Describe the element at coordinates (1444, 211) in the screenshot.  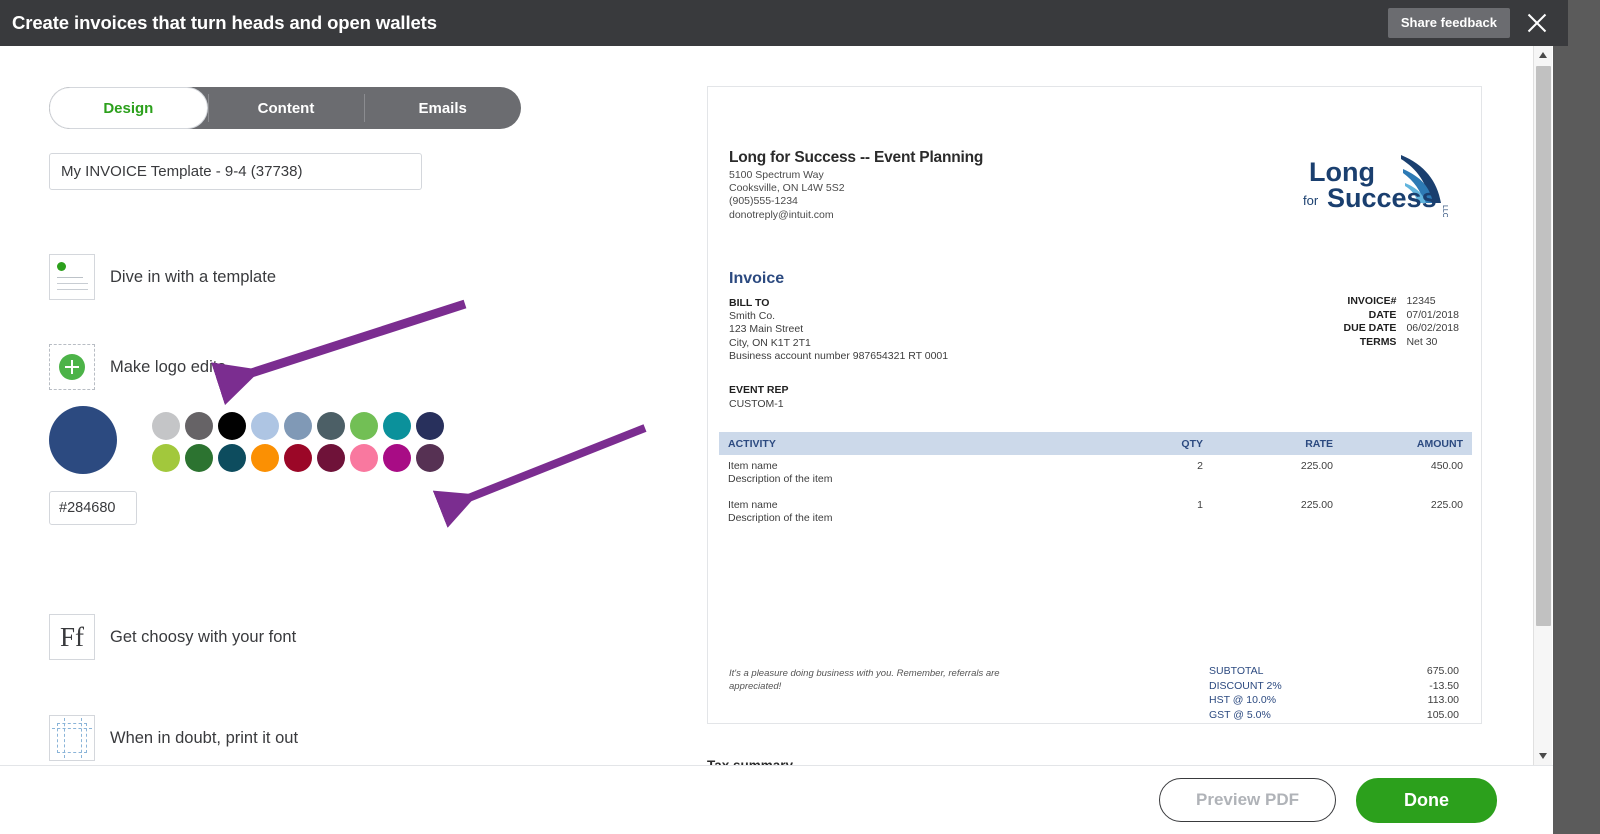
I see `svg-text: LLC` at that location.